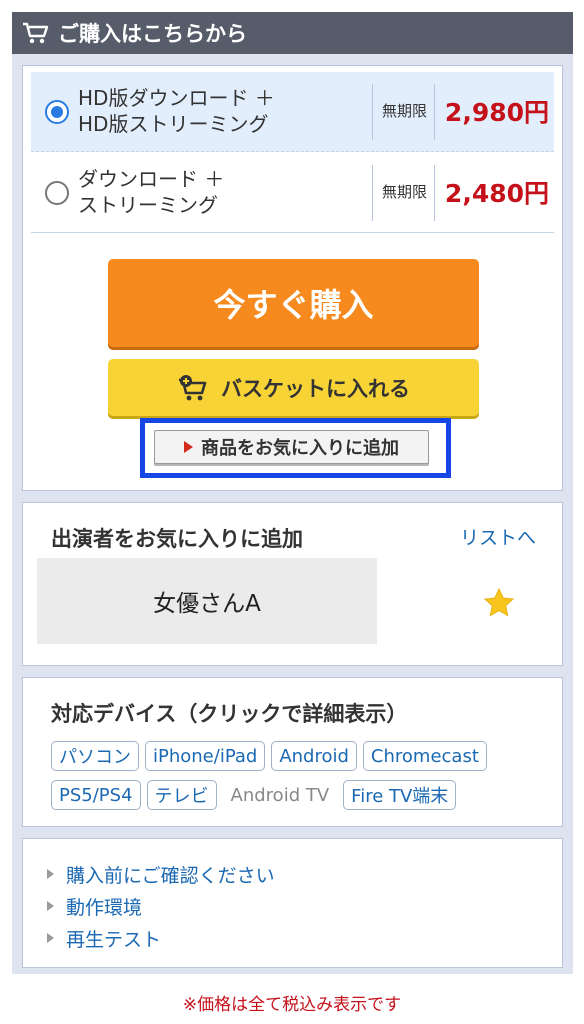  I want to click on tax-footnote: ※価格は全て税込み表示です, so click(292, 1005).